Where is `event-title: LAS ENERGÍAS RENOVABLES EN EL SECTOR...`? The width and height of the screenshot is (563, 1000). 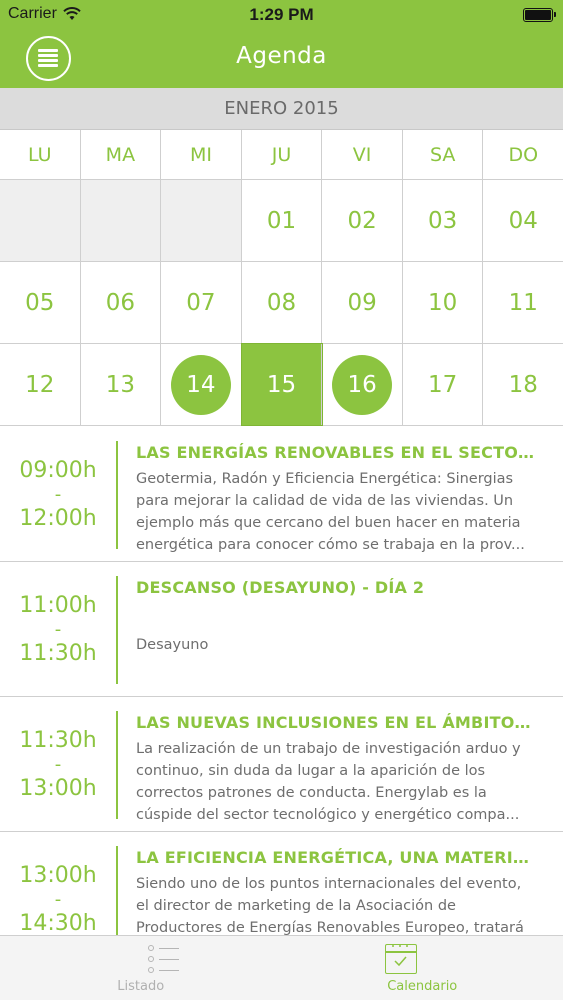
event-title: LAS ENERGÍAS RENOVABLES EN EL SECTOR... is located at coordinates (336, 452).